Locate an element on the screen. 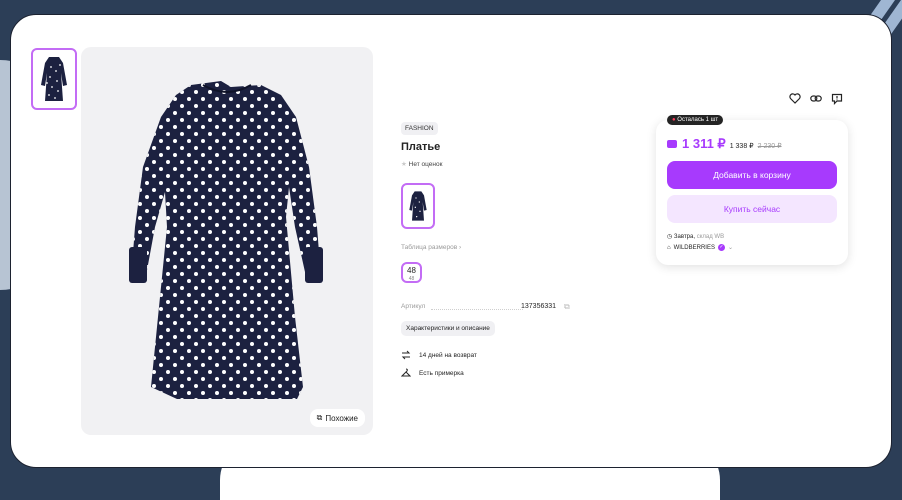 The image size is (902, 500). size-value: 48 is located at coordinates (411, 270).